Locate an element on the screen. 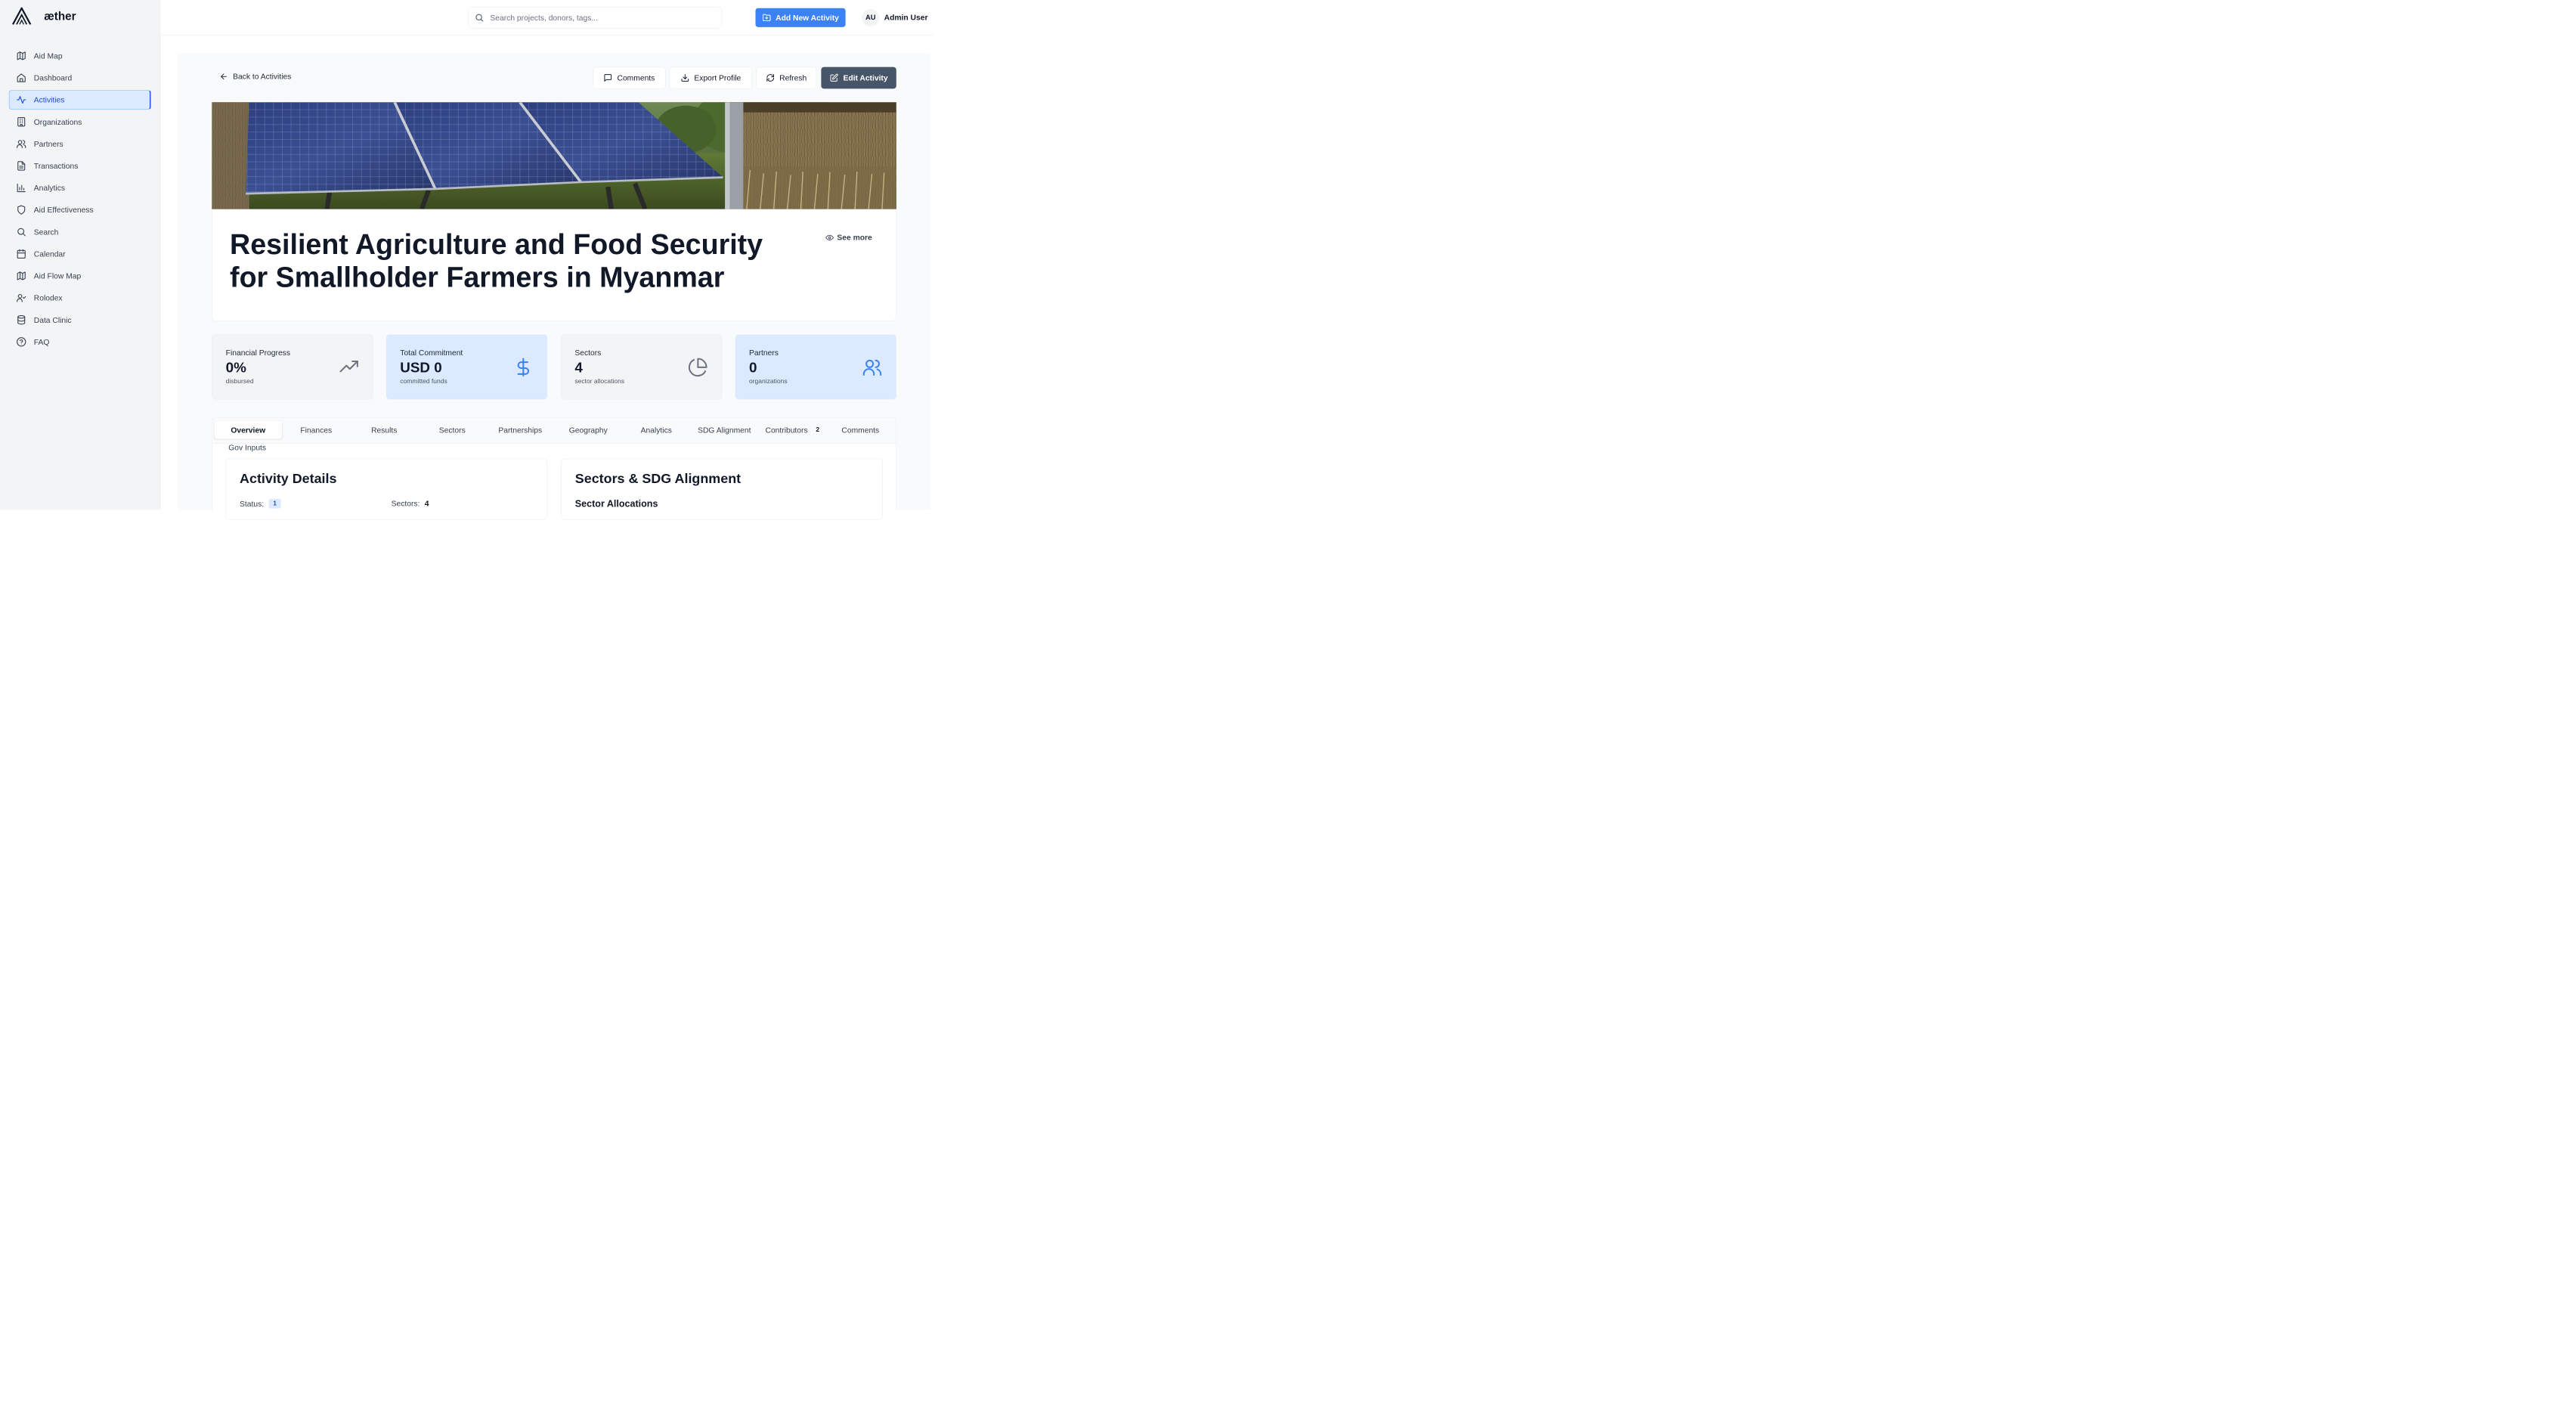  activity-icon is located at coordinates (21, 100).